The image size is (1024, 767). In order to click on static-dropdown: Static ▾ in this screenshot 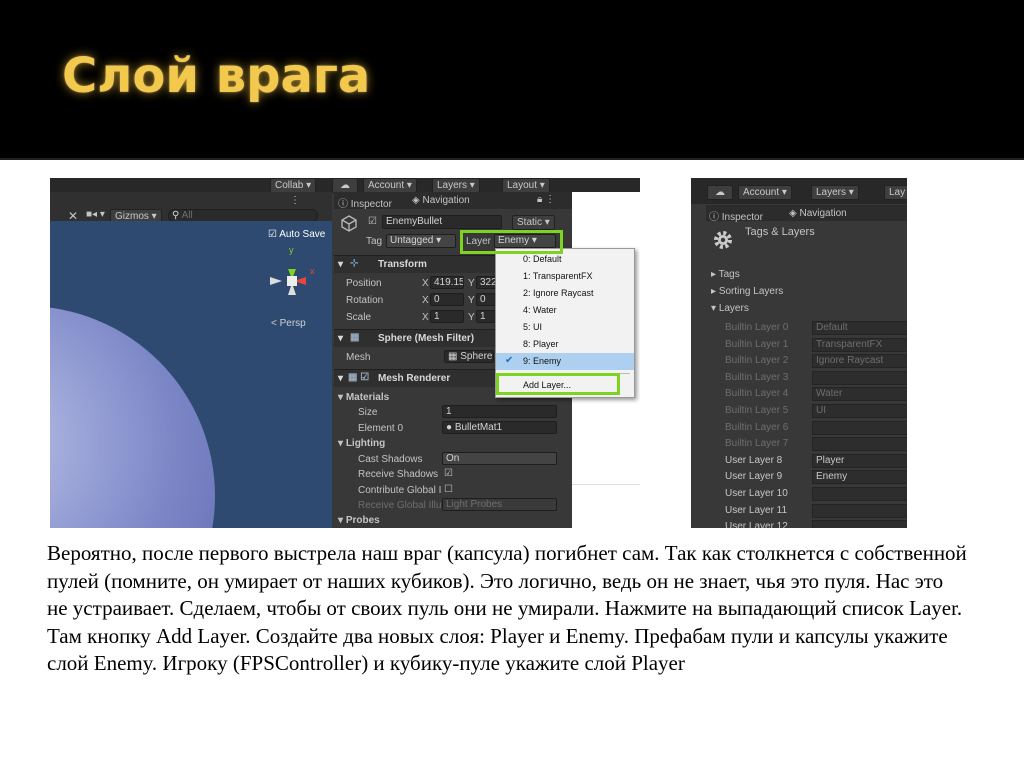, I will do `click(533, 222)`.